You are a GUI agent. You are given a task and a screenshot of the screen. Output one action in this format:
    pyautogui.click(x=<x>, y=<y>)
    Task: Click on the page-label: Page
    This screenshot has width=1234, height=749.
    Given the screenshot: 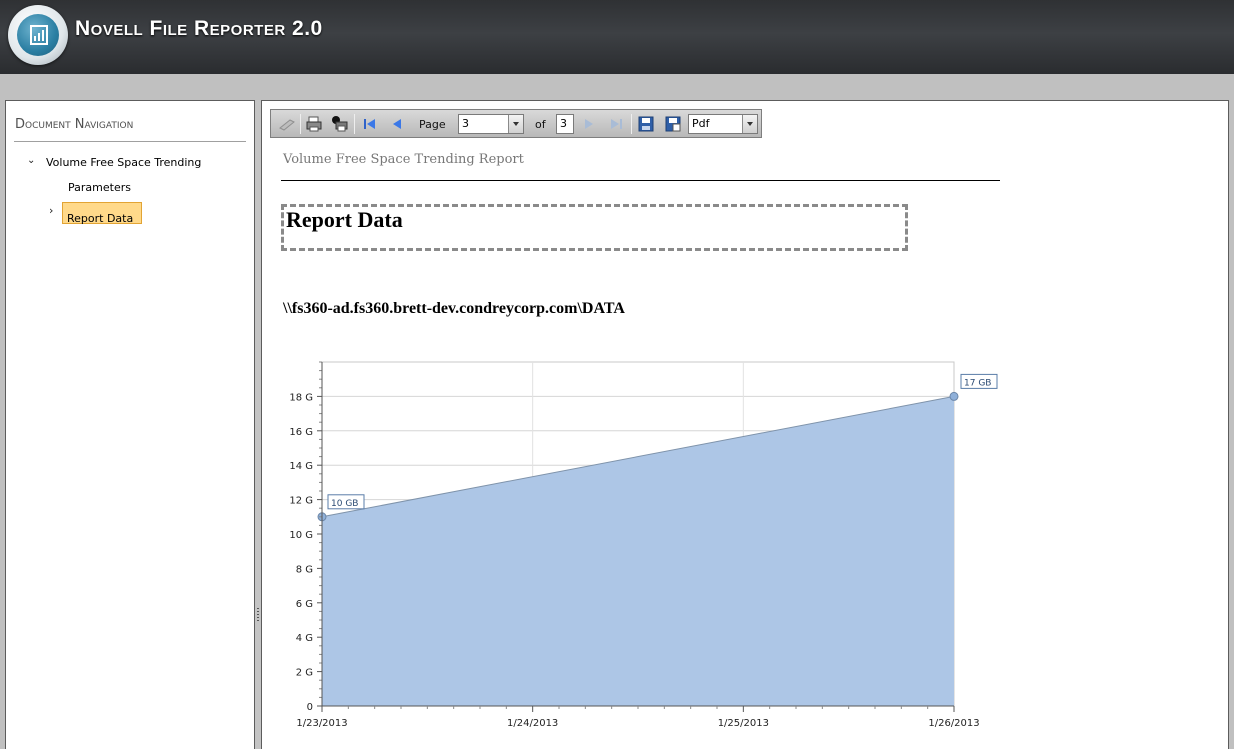 What is the action you would take?
    pyautogui.click(x=432, y=124)
    